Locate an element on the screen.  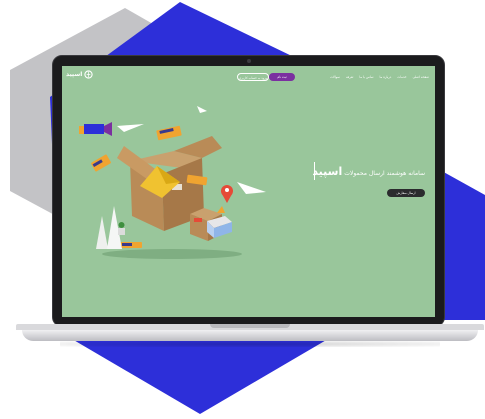
robot-hand-icon is located at coordinates (95, 129).